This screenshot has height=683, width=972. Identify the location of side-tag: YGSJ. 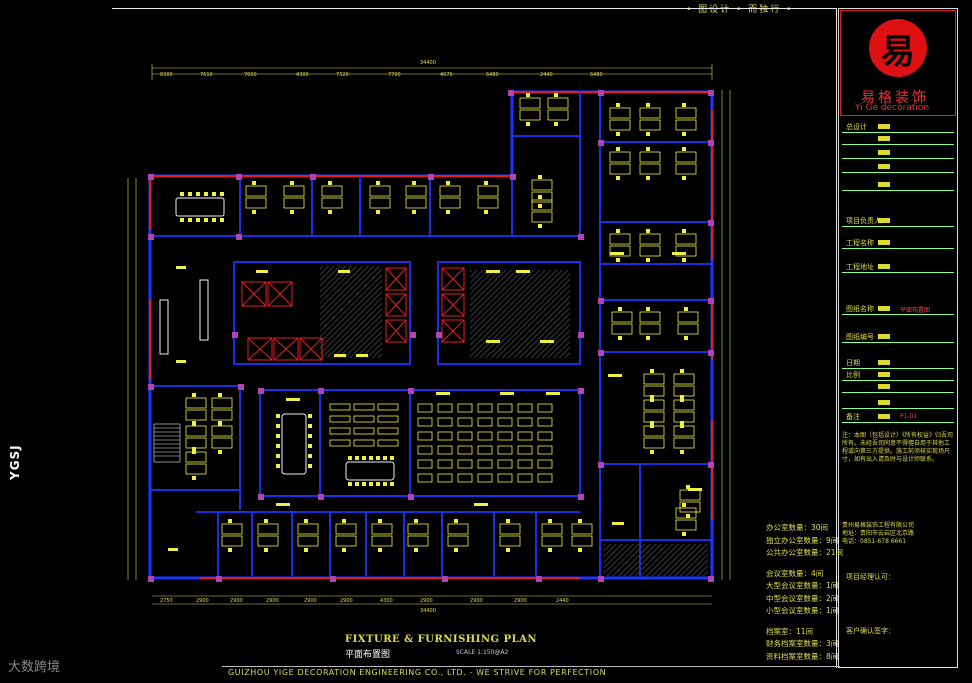
(15, 462).